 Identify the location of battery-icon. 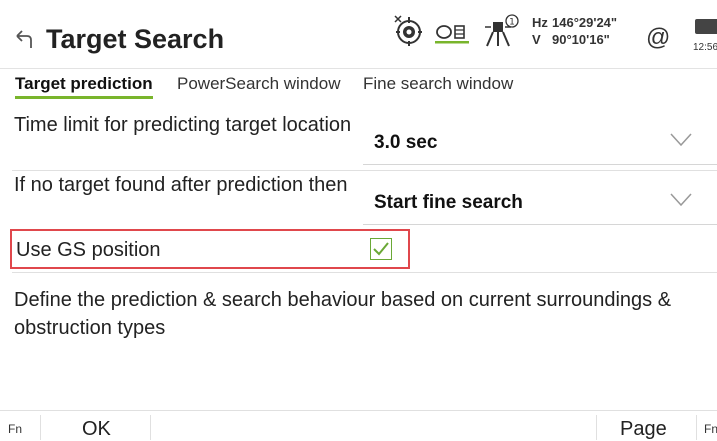
(706, 26).